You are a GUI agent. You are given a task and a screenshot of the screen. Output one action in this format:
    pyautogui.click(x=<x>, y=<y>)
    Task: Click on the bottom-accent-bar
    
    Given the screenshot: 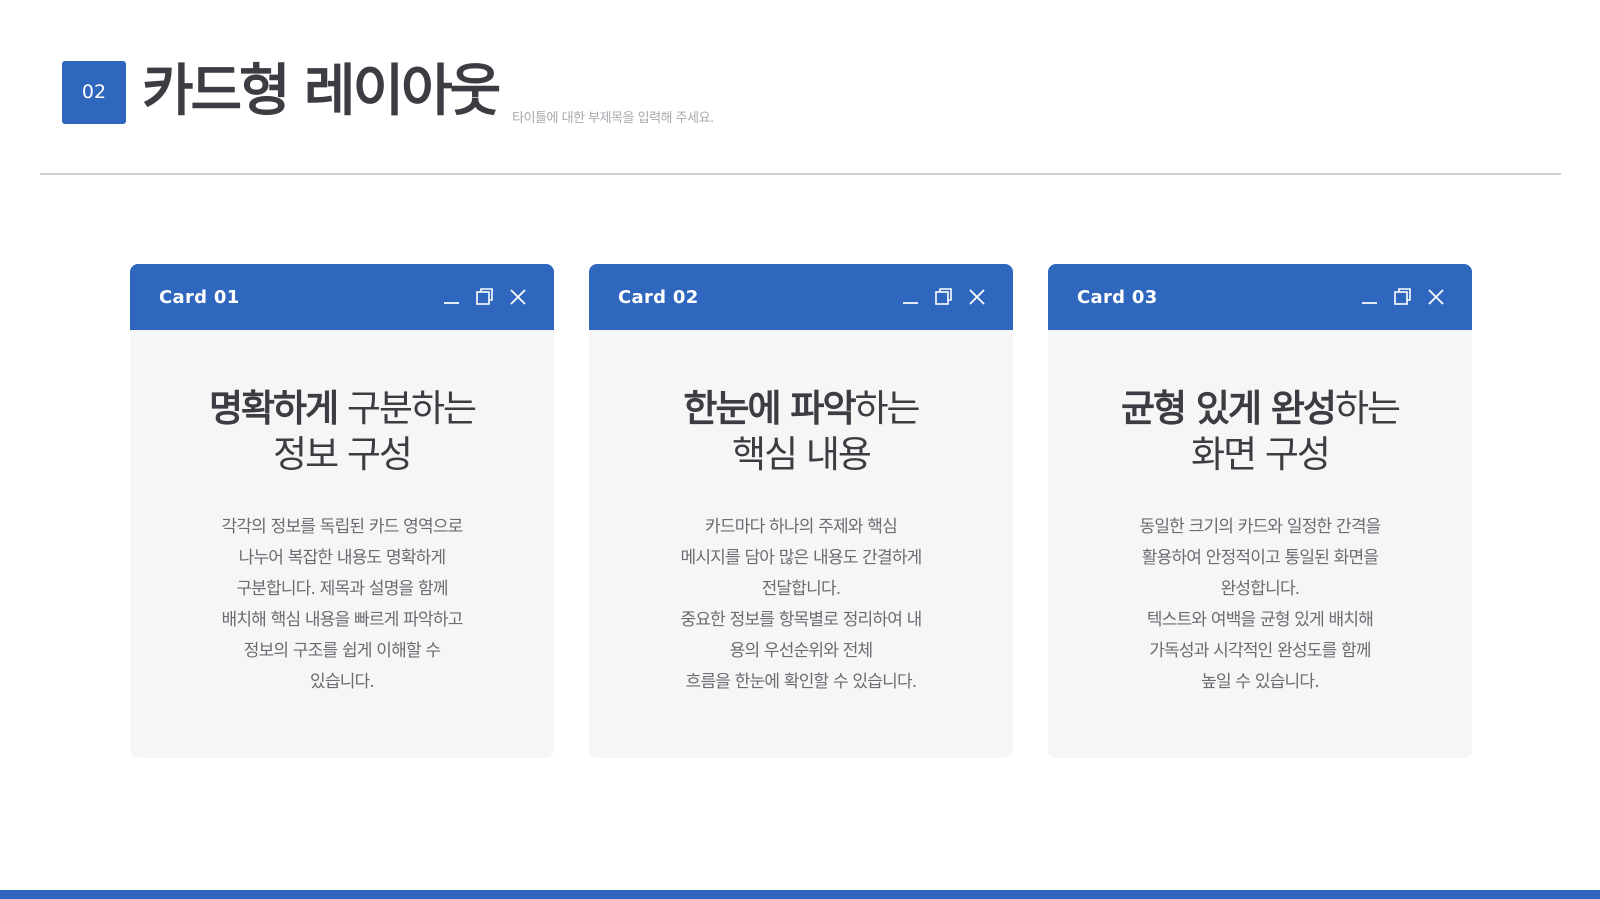 What is the action you would take?
    pyautogui.click(x=800, y=894)
    